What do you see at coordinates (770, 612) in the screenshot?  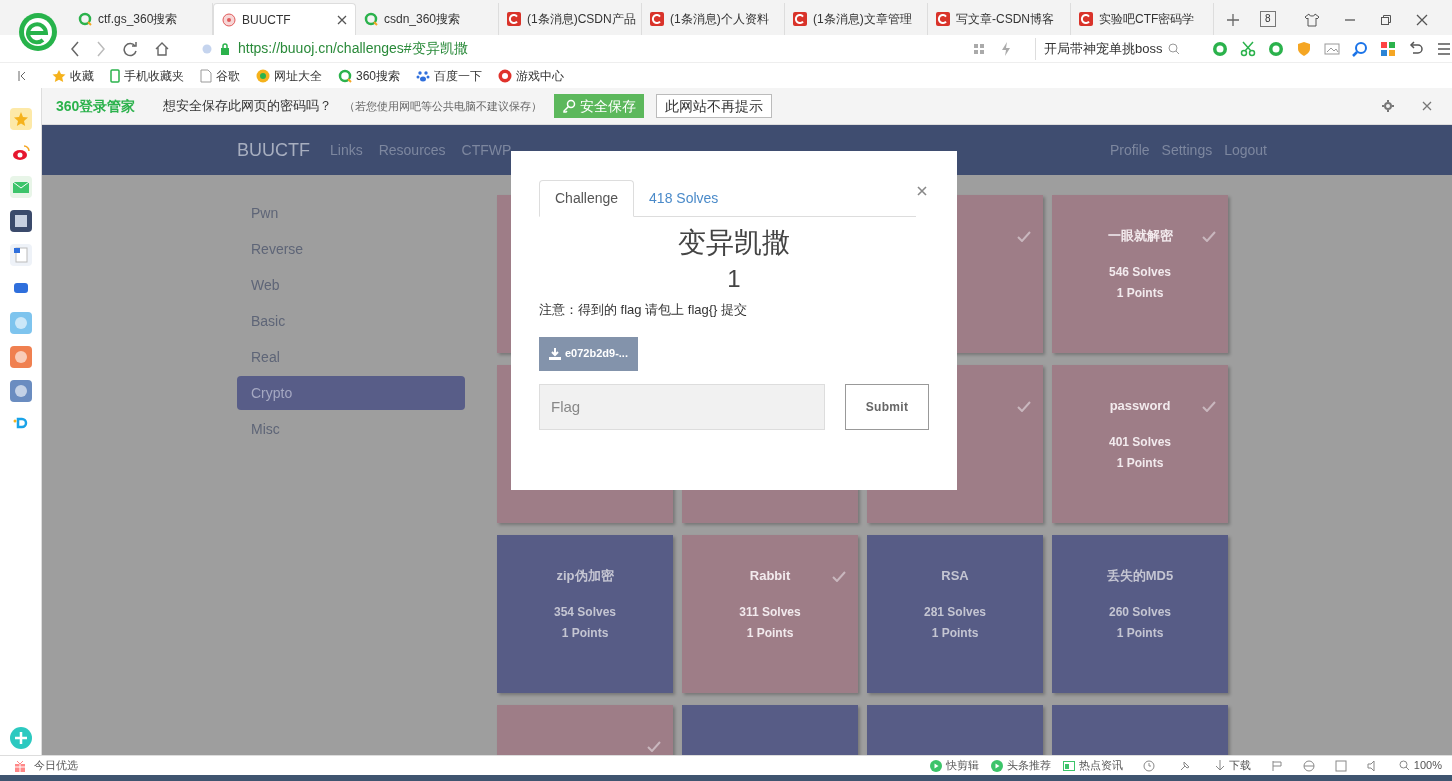 I see `solves-count: 311 Solves` at bounding box center [770, 612].